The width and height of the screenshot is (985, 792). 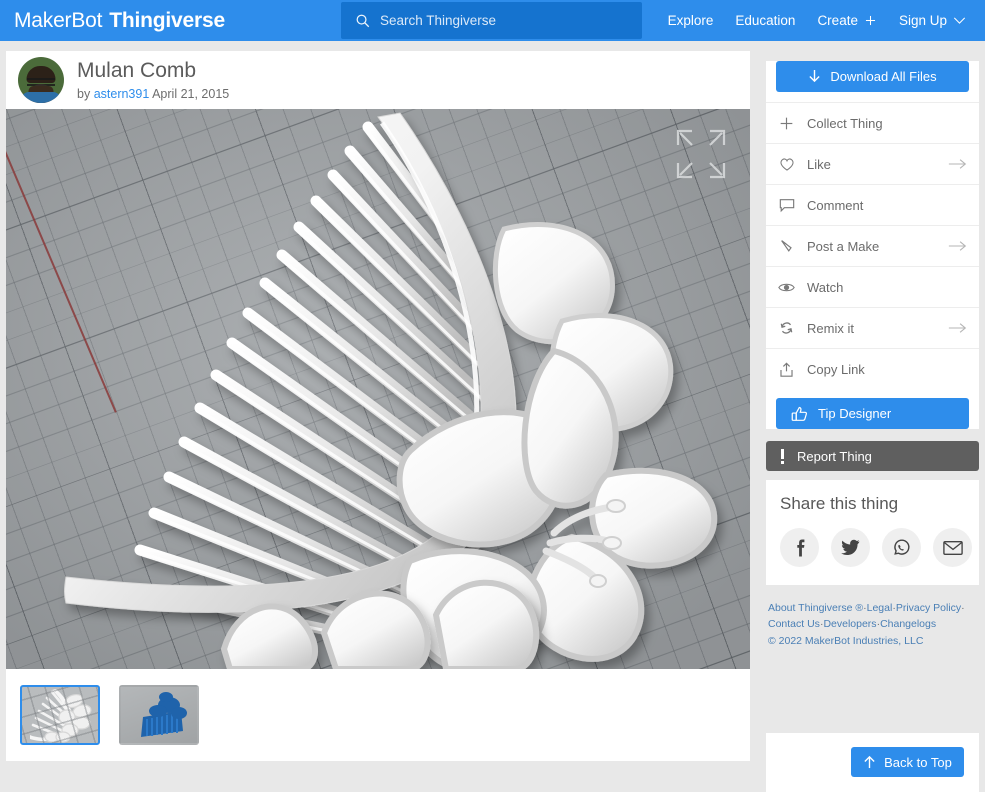 I want to click on nav-label-create: Create, so click(x=837, y=20).